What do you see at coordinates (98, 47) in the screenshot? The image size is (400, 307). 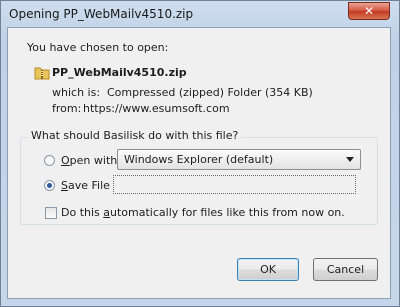 I see `open-prompt: You have chosen to open:` at bounding box center [98, 47].